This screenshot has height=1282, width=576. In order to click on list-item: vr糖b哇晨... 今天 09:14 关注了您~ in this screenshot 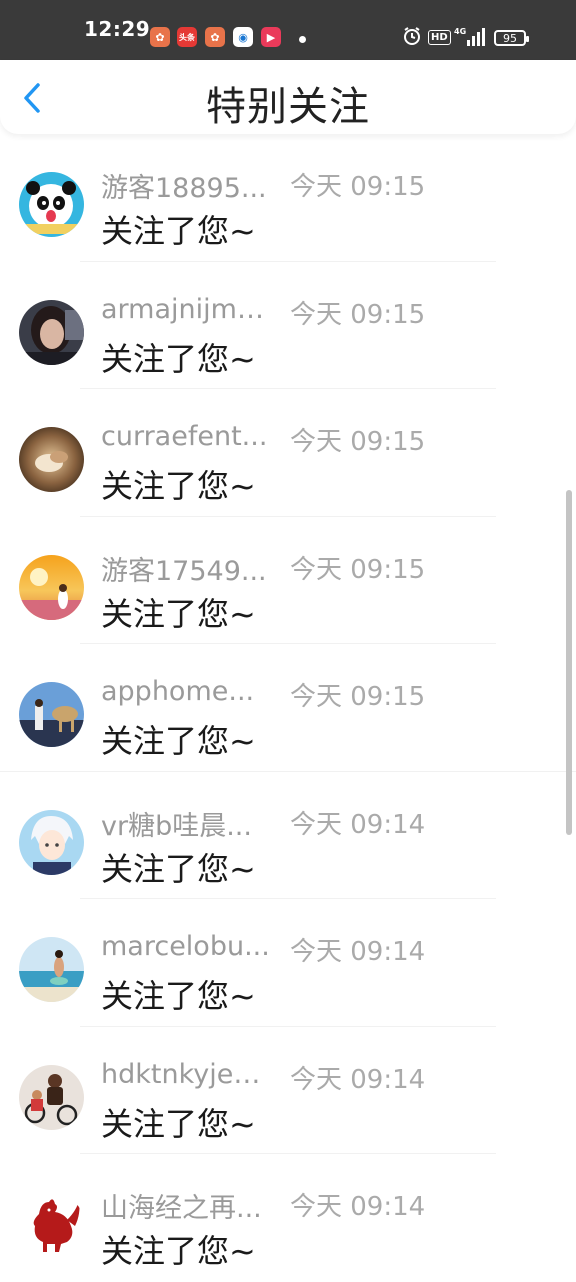, I will do `click(288, 835)`.